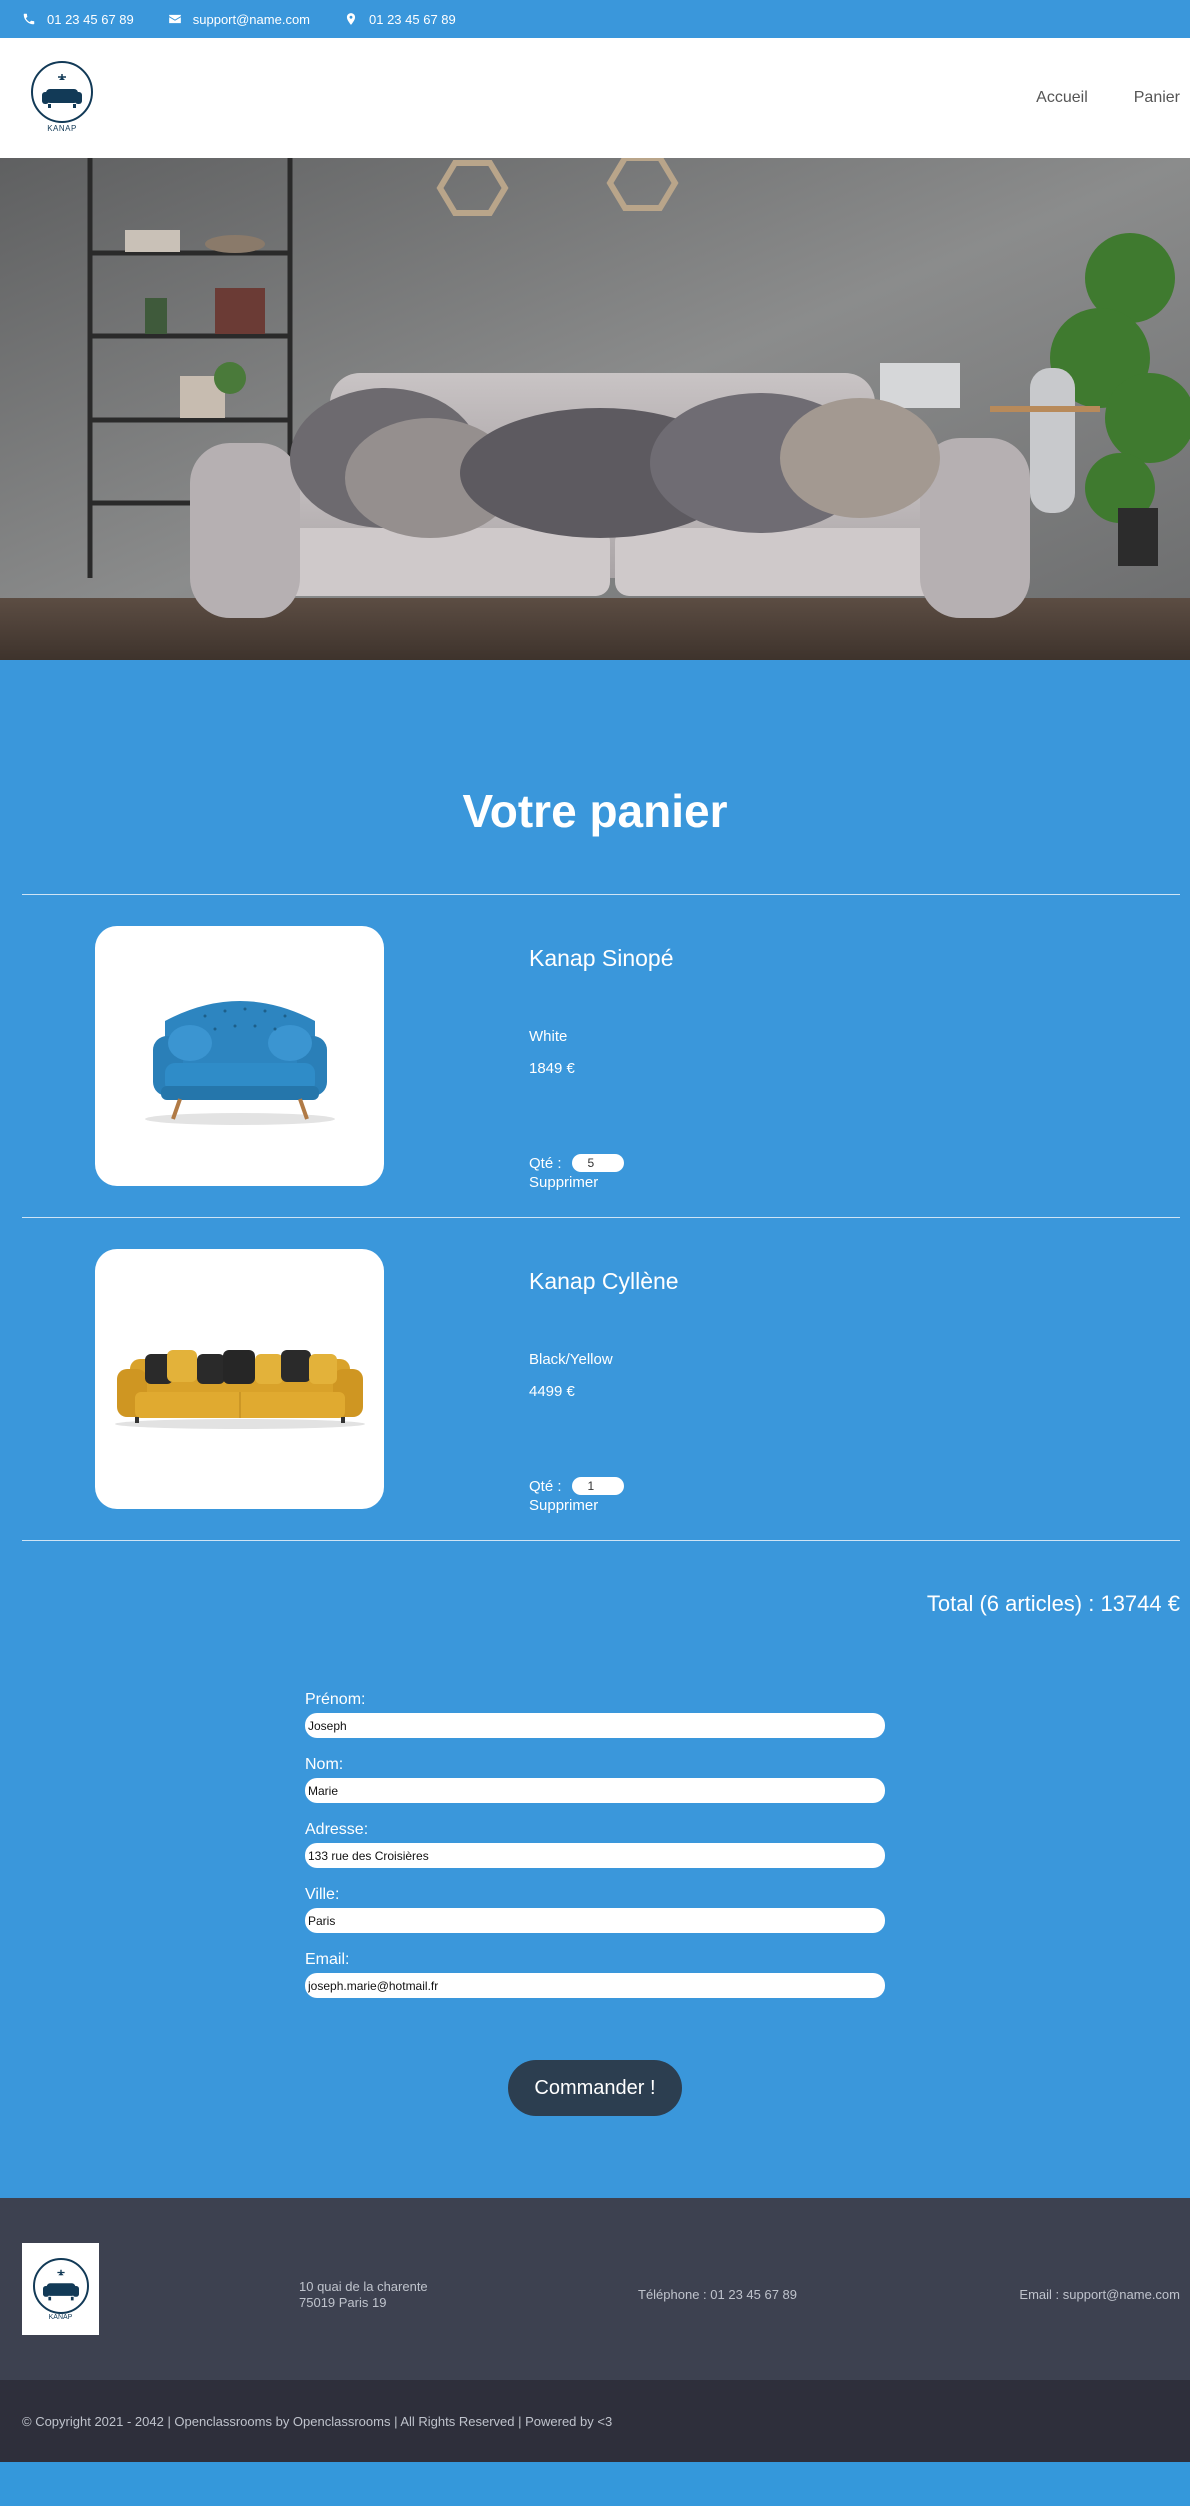 Image resolution: width=1190 pixels, height=2506 pixels. I want to click on footer-logo: KANAP, so click(60, 2289).